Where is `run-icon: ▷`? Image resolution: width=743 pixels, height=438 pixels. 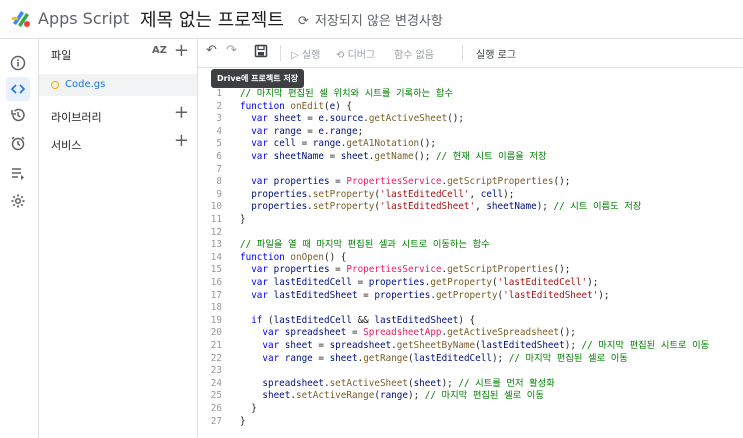 run-icon: ▷ is located at coordinates (296, 55).